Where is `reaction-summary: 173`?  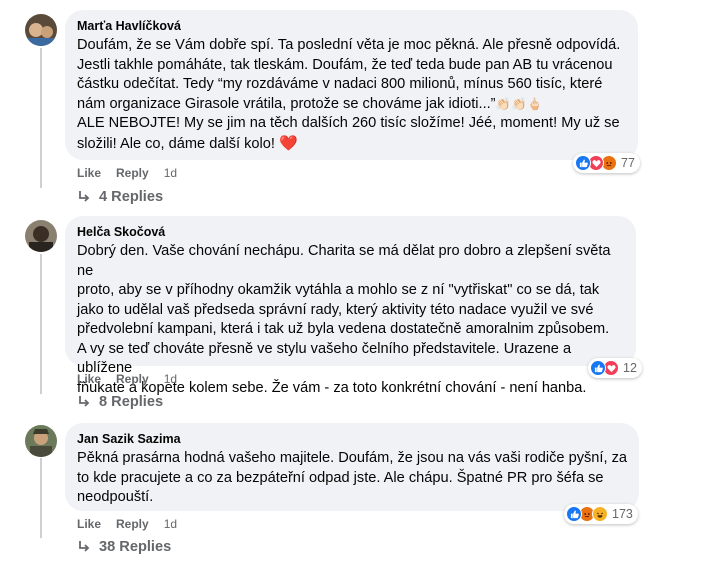 reaction-summary: 173 is located at coordinates (601, 514).